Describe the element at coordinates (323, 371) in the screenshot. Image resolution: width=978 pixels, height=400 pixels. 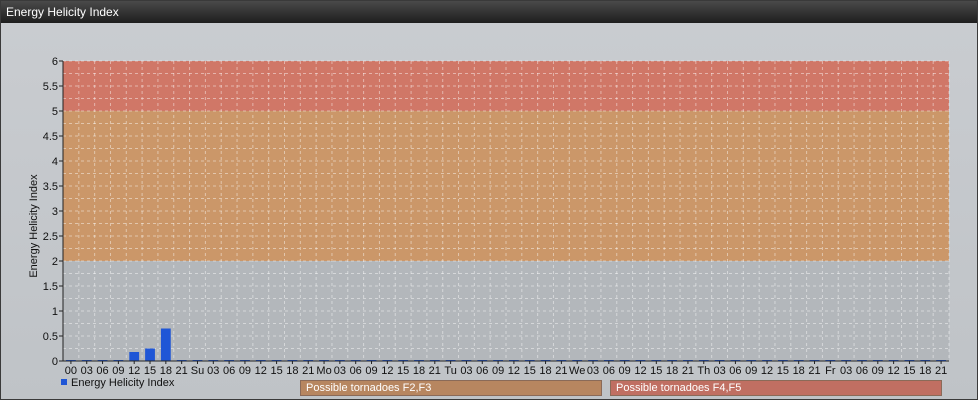
I see `x-tick-label: Mo` at that location.